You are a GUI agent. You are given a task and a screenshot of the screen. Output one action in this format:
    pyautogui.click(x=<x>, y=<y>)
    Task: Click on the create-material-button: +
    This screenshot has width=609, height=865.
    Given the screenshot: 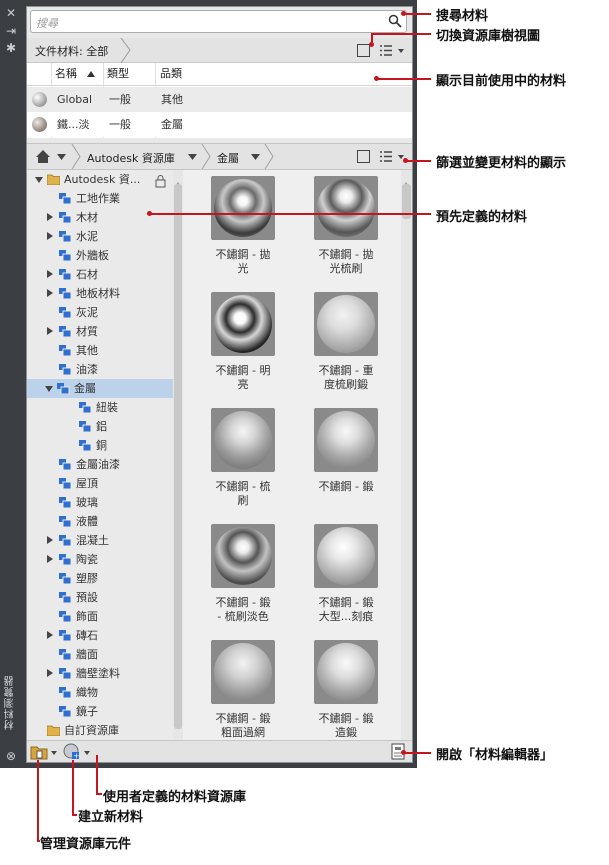 What is the action you would take?
    pyautogui.click(x=77, y=751)
    